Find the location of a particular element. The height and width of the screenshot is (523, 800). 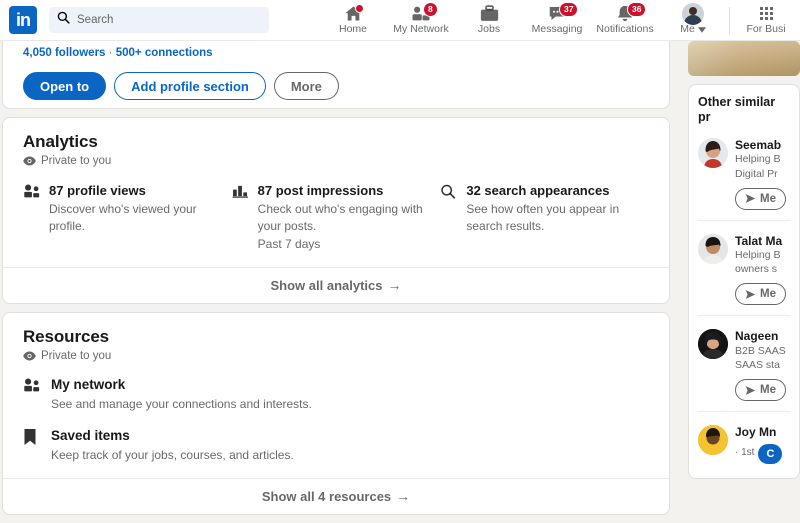

similar-profile-row: Seemab Helping B Digital Pr Me is located at coordinates (744, 173).